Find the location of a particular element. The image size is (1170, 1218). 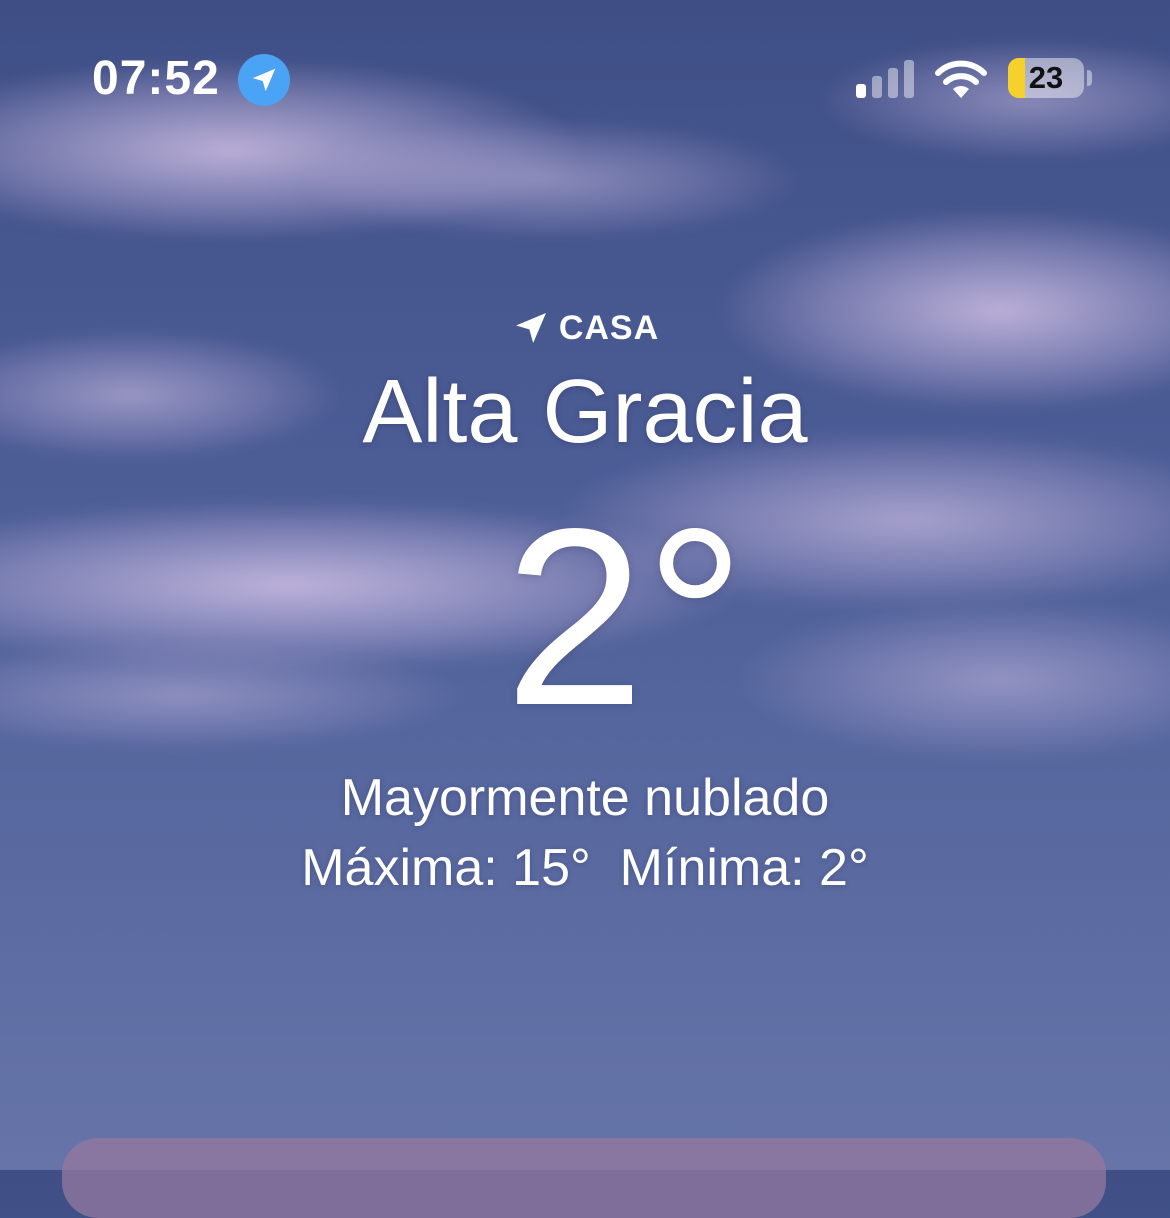

battery-icon: 23 is located at coordinates (1046, 78).